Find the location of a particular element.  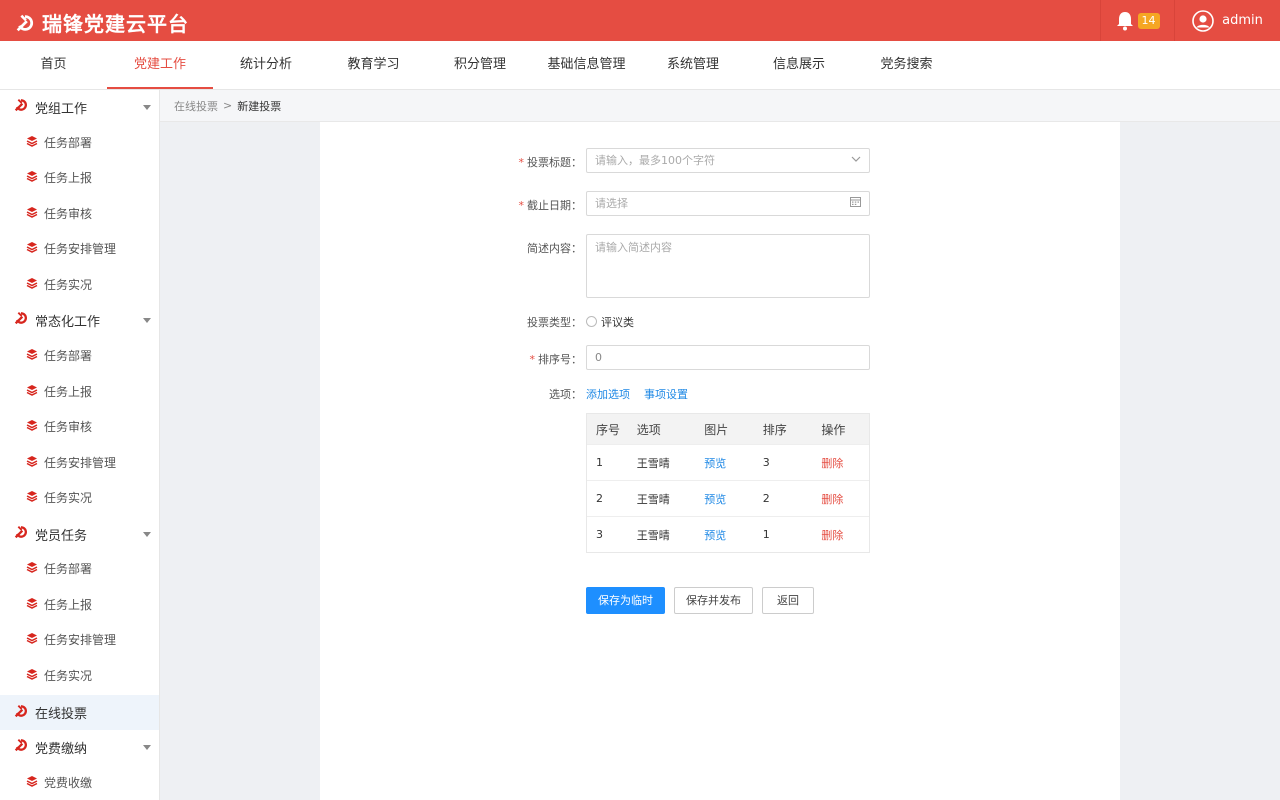

notifications-button: 14 is located at coordinates (1137, 20).